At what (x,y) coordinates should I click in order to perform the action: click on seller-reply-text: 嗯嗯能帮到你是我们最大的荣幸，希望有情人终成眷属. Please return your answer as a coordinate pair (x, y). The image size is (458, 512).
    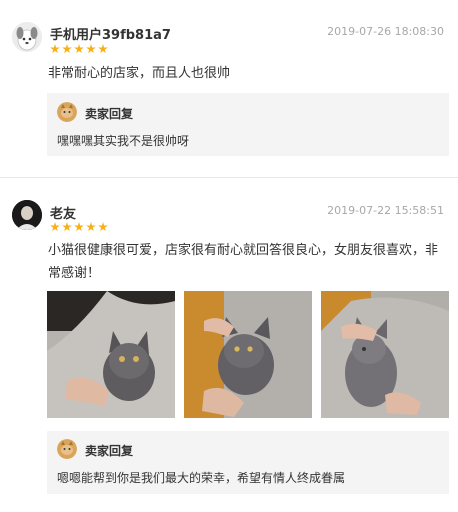
    Looking at the image, I should click on (201, 478).